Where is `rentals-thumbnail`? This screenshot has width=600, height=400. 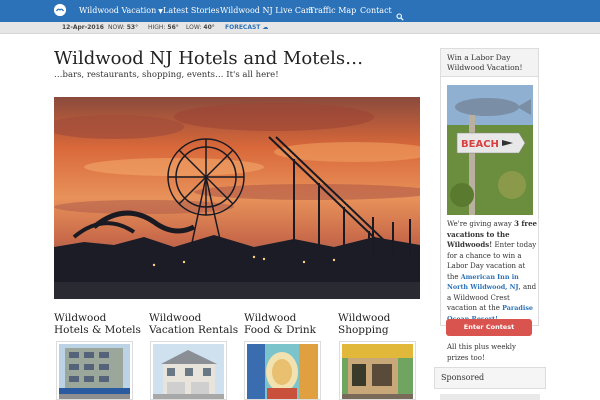 rentals-thumbnail is located at coordinates (188, 370).